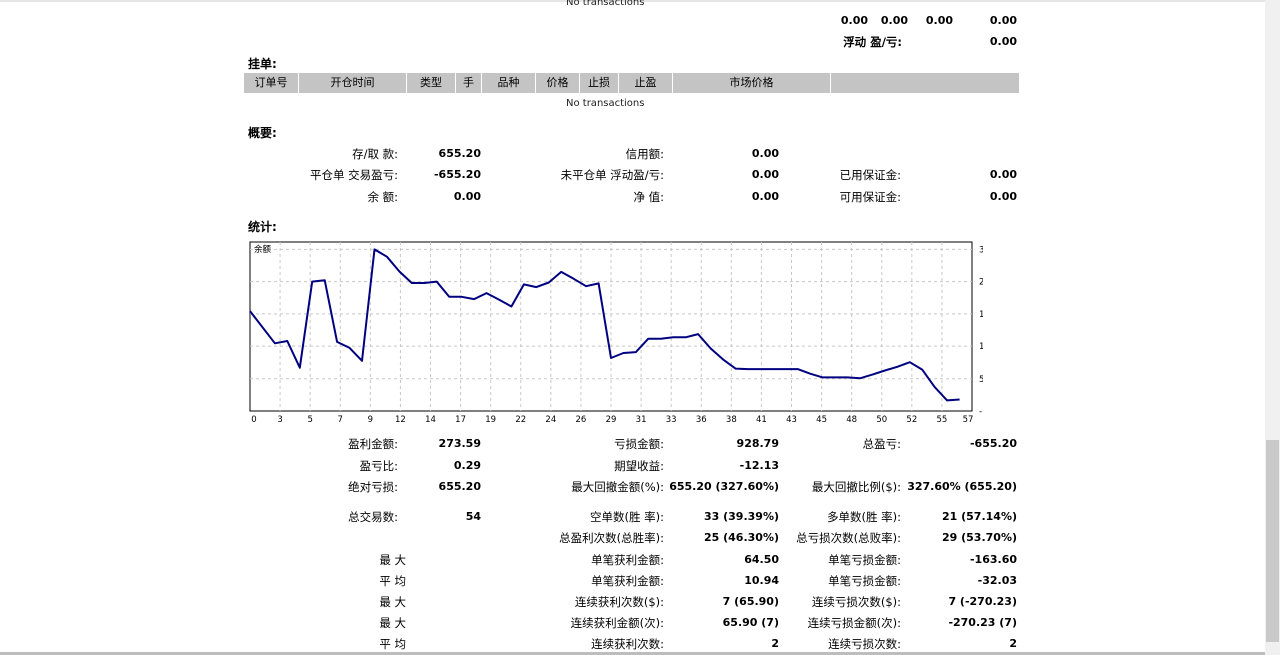  I want to click on x-tick-label: 43, so click(791, 420).